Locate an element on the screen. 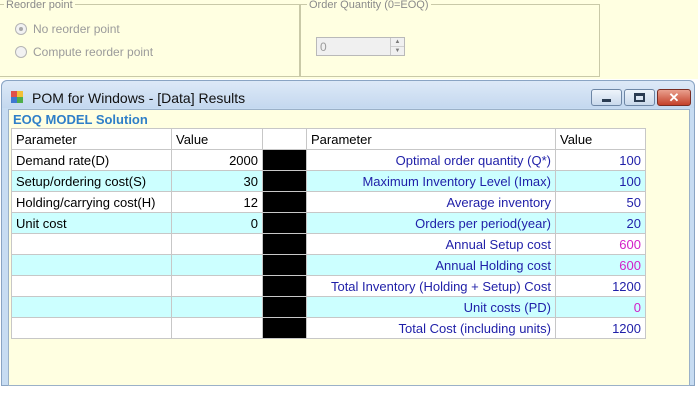 The width and height of the screenshot is (698, 400). result-value-cell: 50 is located at coordinates (600, 202).